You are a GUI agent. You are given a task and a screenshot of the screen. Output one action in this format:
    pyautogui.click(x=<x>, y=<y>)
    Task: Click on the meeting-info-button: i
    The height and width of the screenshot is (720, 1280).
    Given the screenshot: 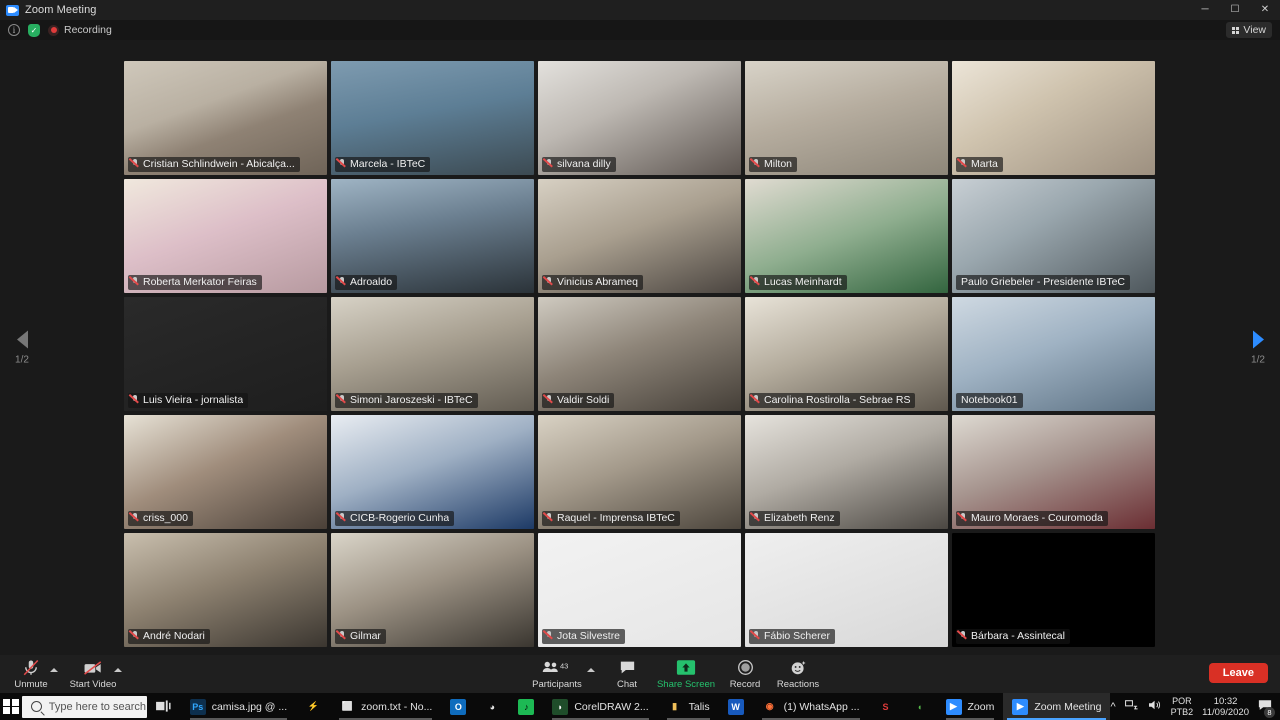 What is the action you would take?
    pyautogui.click(x=14, y=30)
    